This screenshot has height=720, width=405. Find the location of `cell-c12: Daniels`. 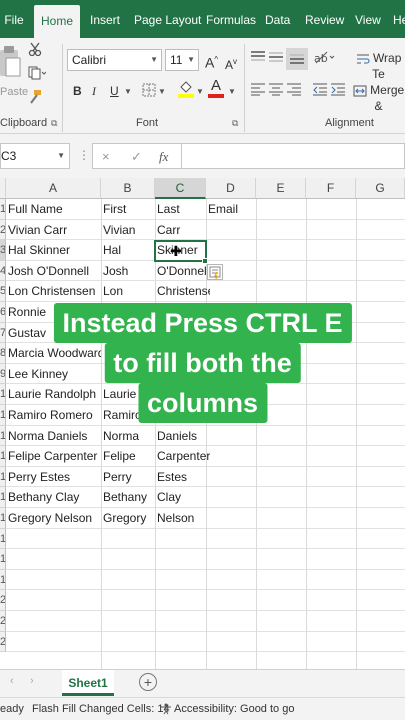

cell-c12: Daniels is located at coordinates (182, 436).